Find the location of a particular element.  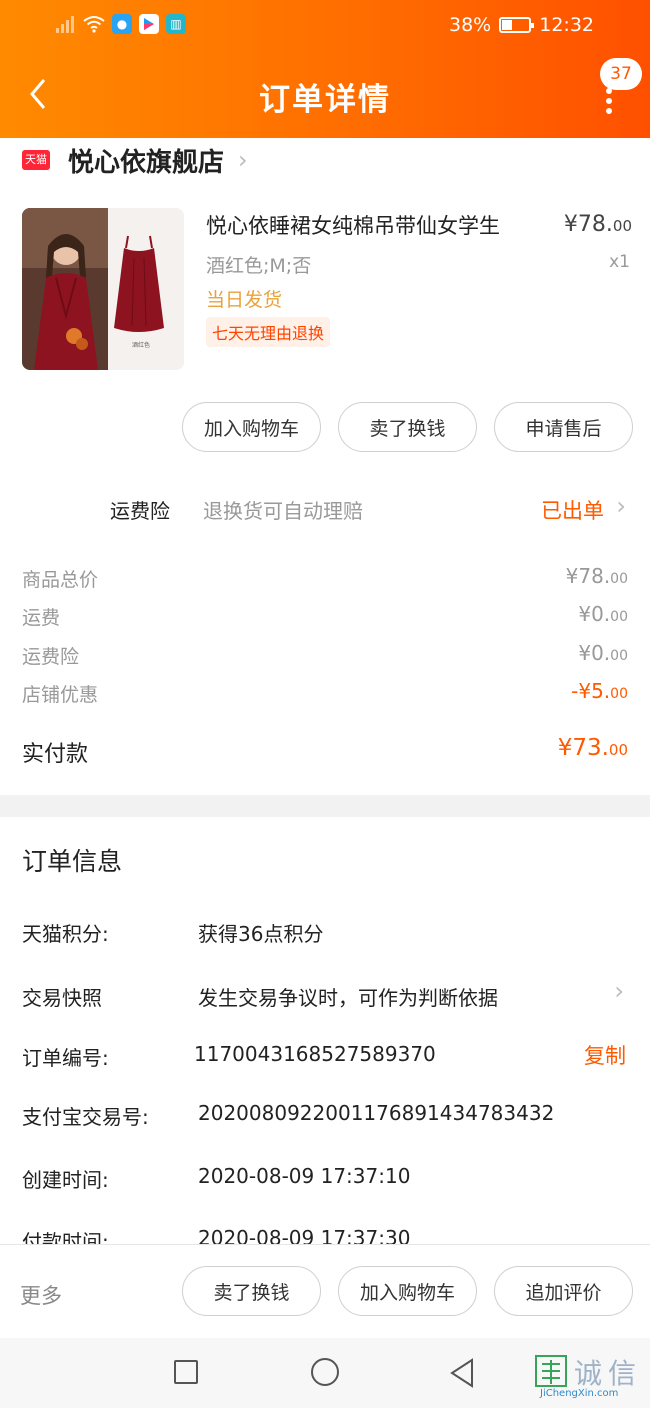

product-title: 悦心依睡裙女纯棉吊带仙女学生 is located at coordinates (353, 225).